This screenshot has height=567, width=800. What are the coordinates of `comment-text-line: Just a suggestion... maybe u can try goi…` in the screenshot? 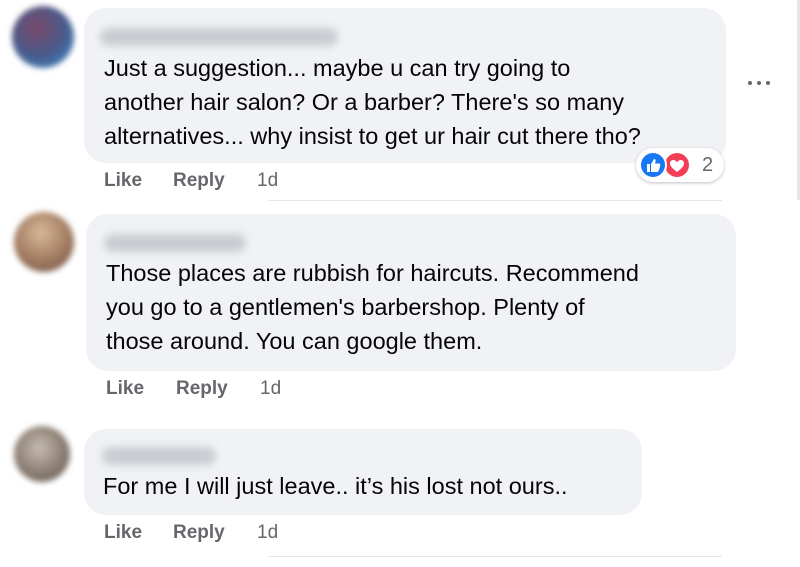 It's located at (337, 68).